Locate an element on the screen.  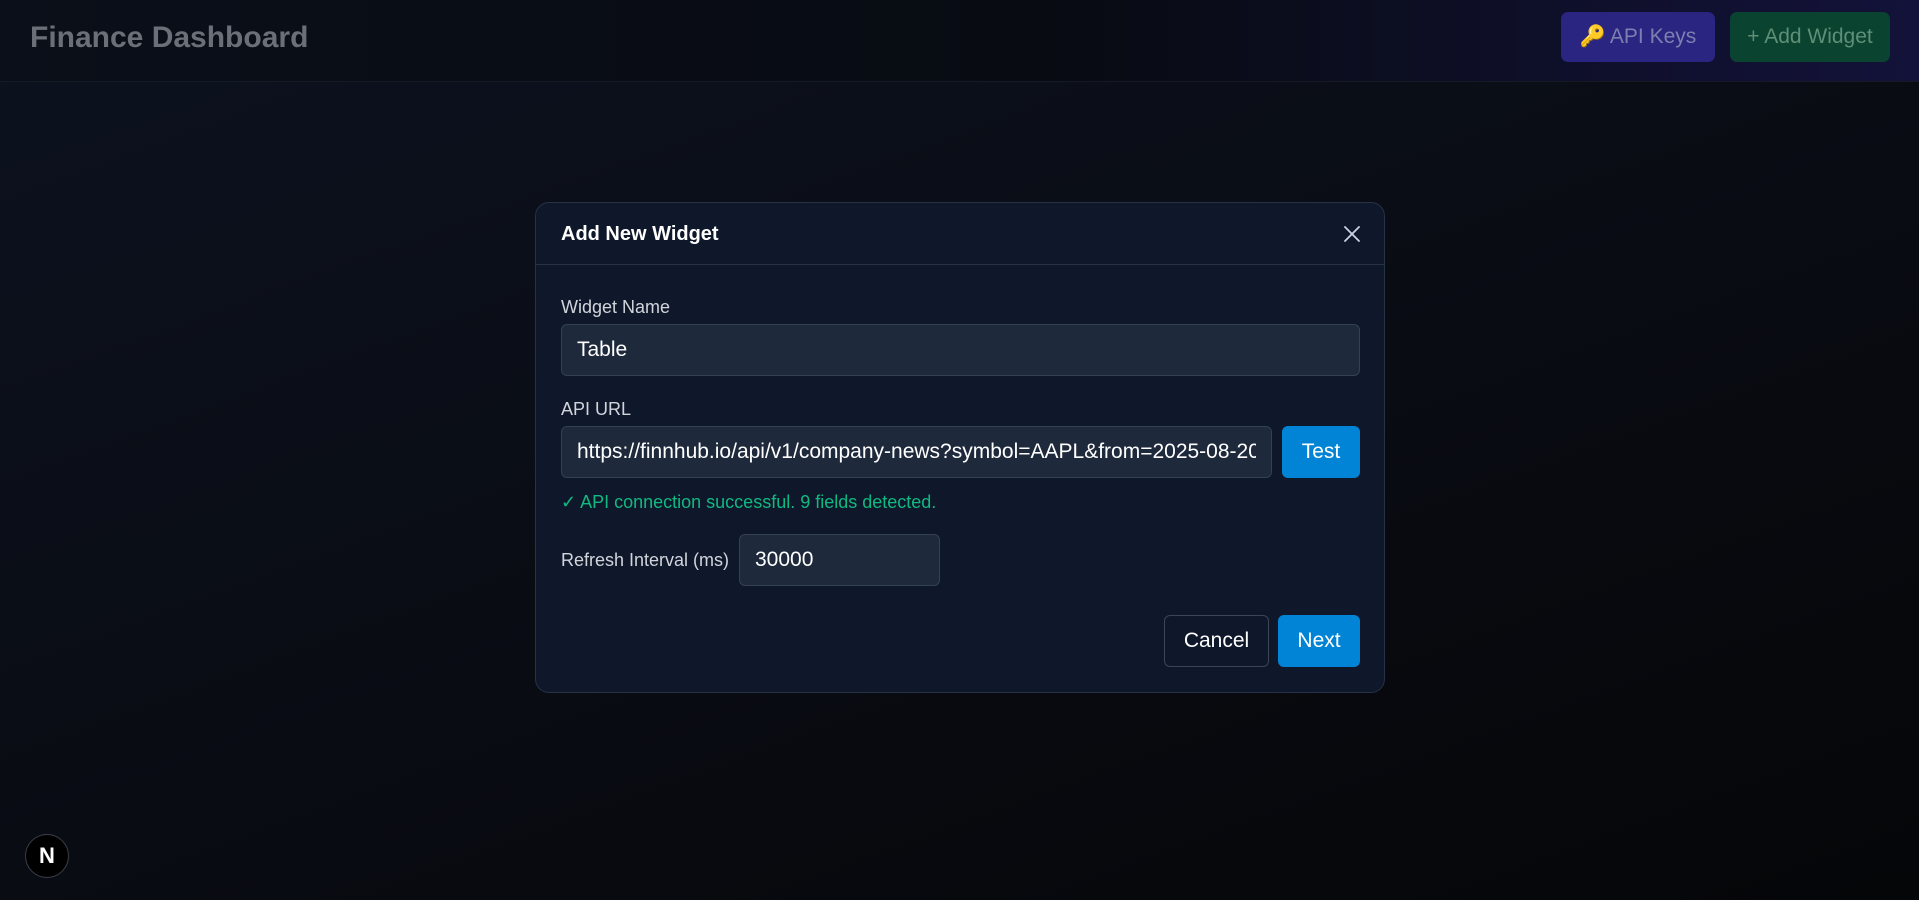
next-button: Next is located at coordinates (1319, 641).